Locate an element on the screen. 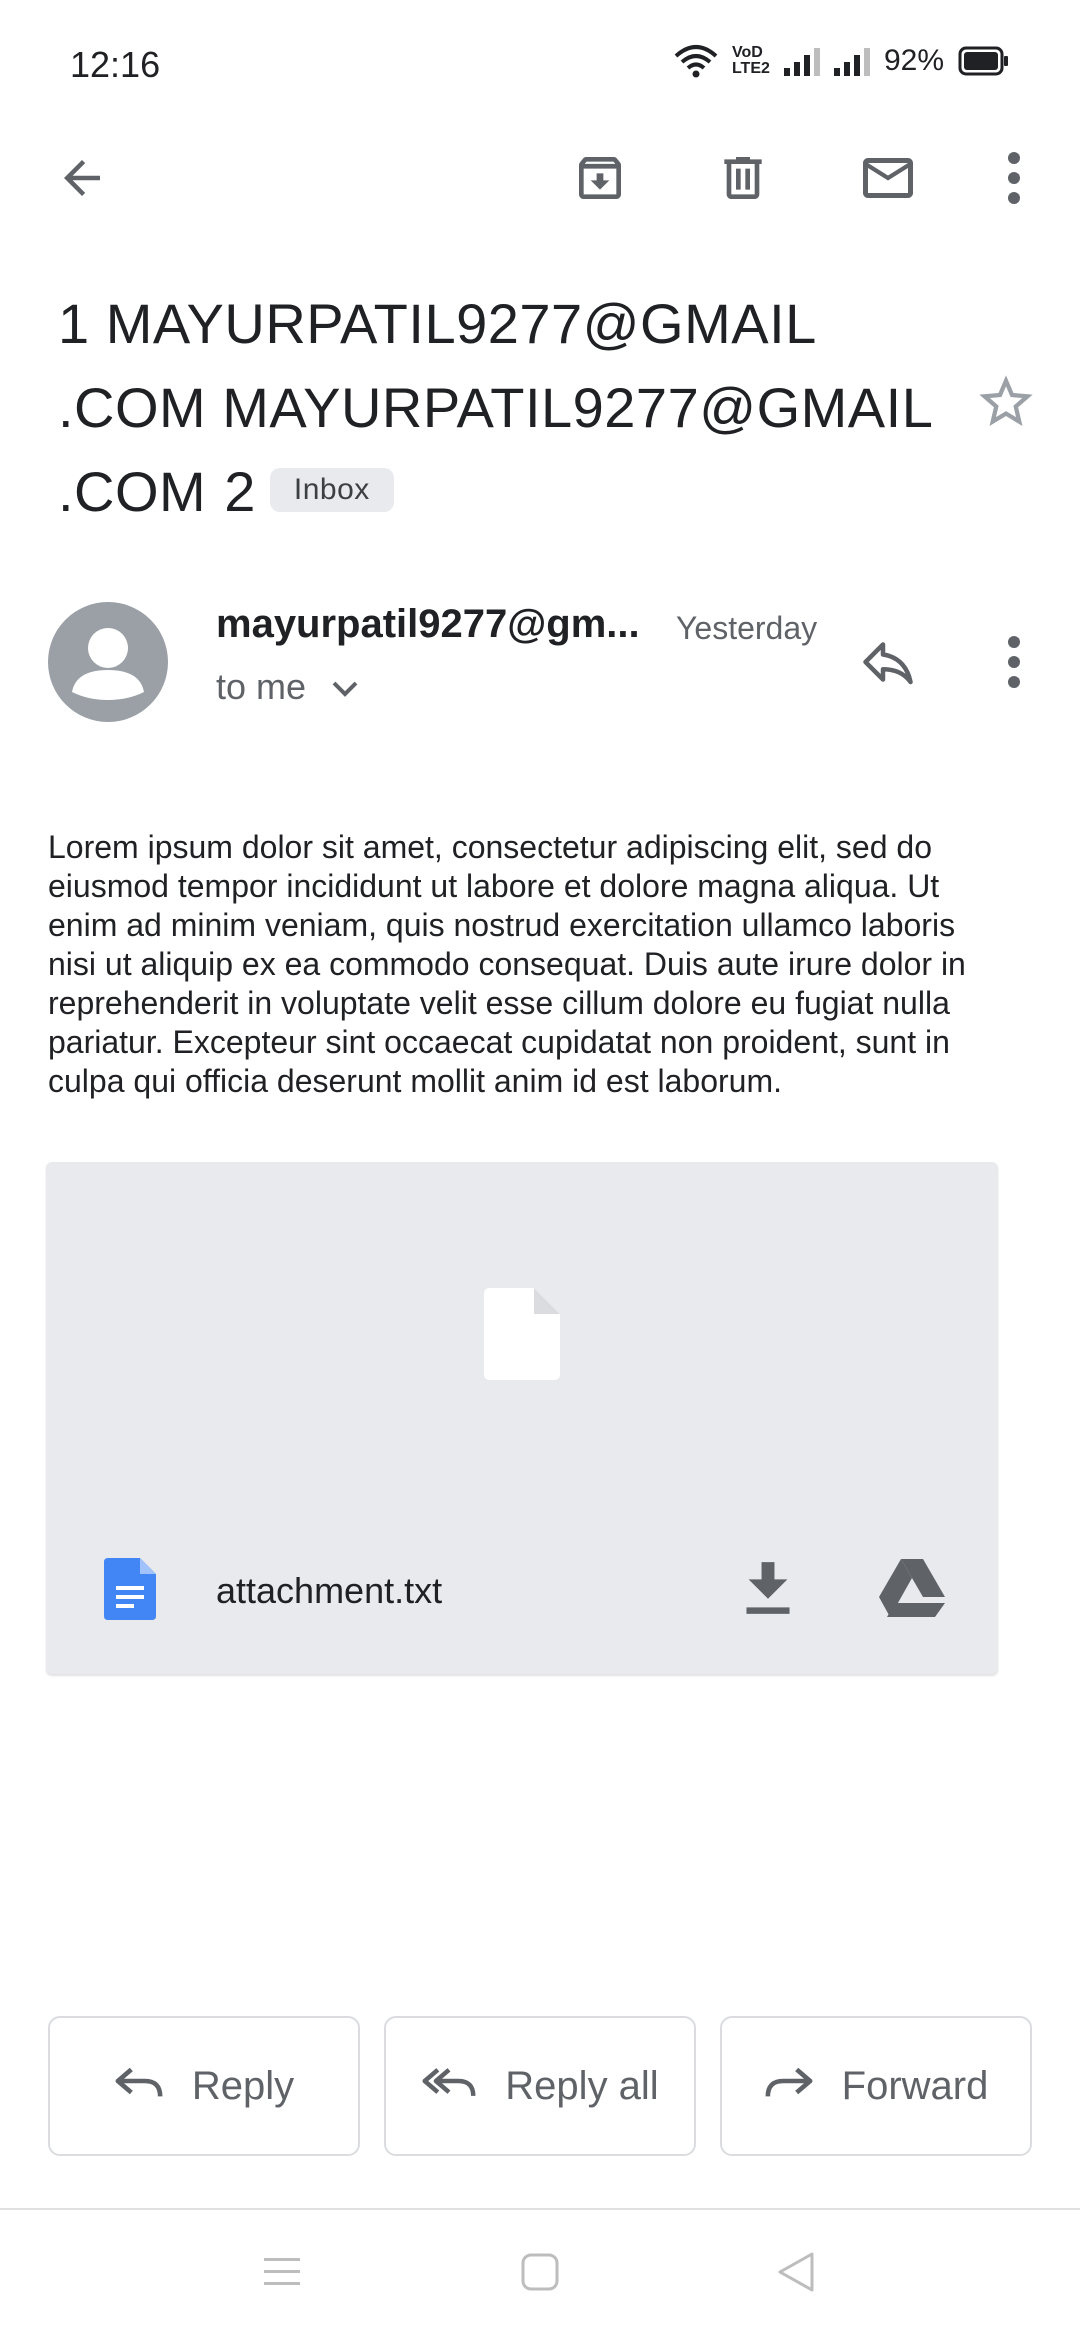 The image size is (1080, 2342). star-icon is located at coordinates (1006, 406).